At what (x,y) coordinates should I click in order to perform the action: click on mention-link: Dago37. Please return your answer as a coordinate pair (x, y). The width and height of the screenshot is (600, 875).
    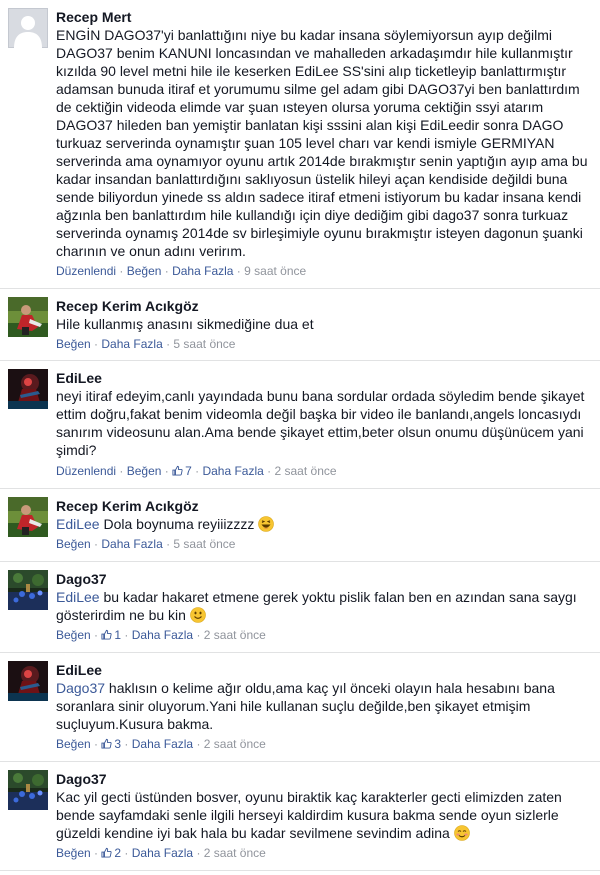
    Looking at the image, I should click on (80, 688).